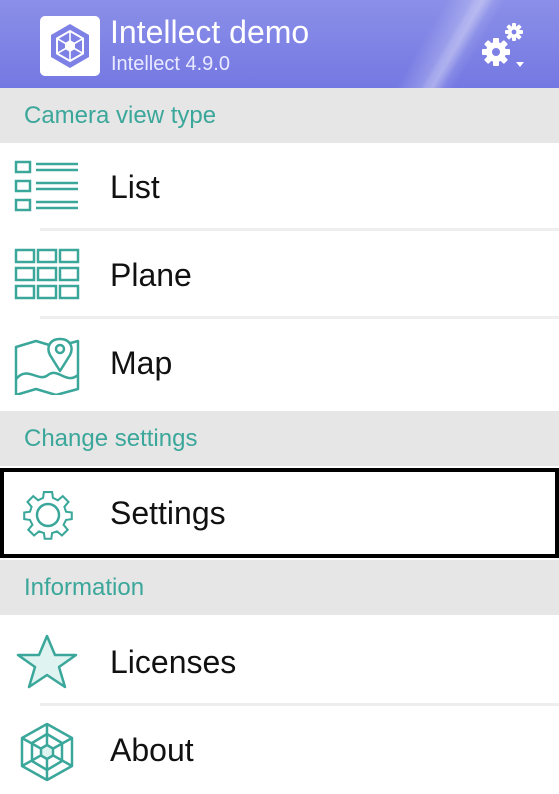 The width and height of the screenshot is (559, 794). I want to click on menu-item-plane: Plane, so click(279, 275).